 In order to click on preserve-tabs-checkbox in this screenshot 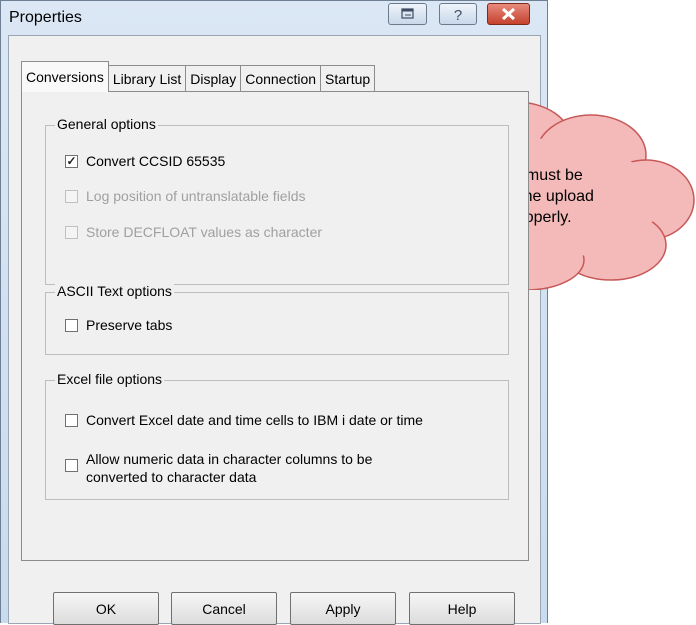, I will do `click(71, 325)`.